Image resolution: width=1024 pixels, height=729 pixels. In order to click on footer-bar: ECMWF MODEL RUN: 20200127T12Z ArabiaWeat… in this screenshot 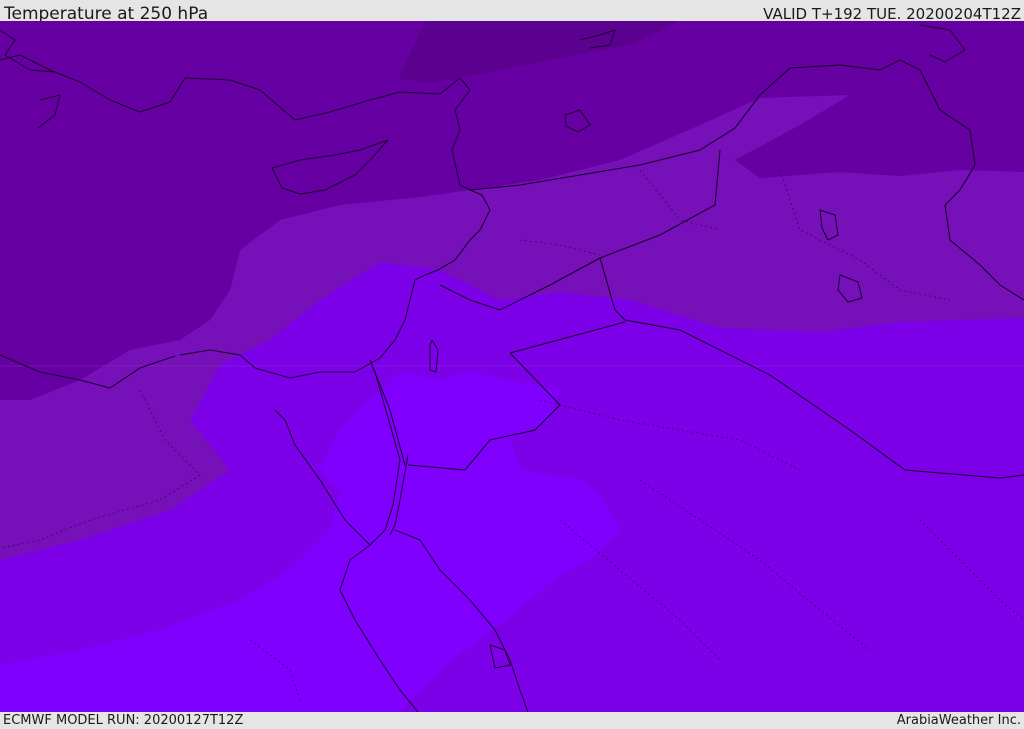, I will do `click(512, 720)`.